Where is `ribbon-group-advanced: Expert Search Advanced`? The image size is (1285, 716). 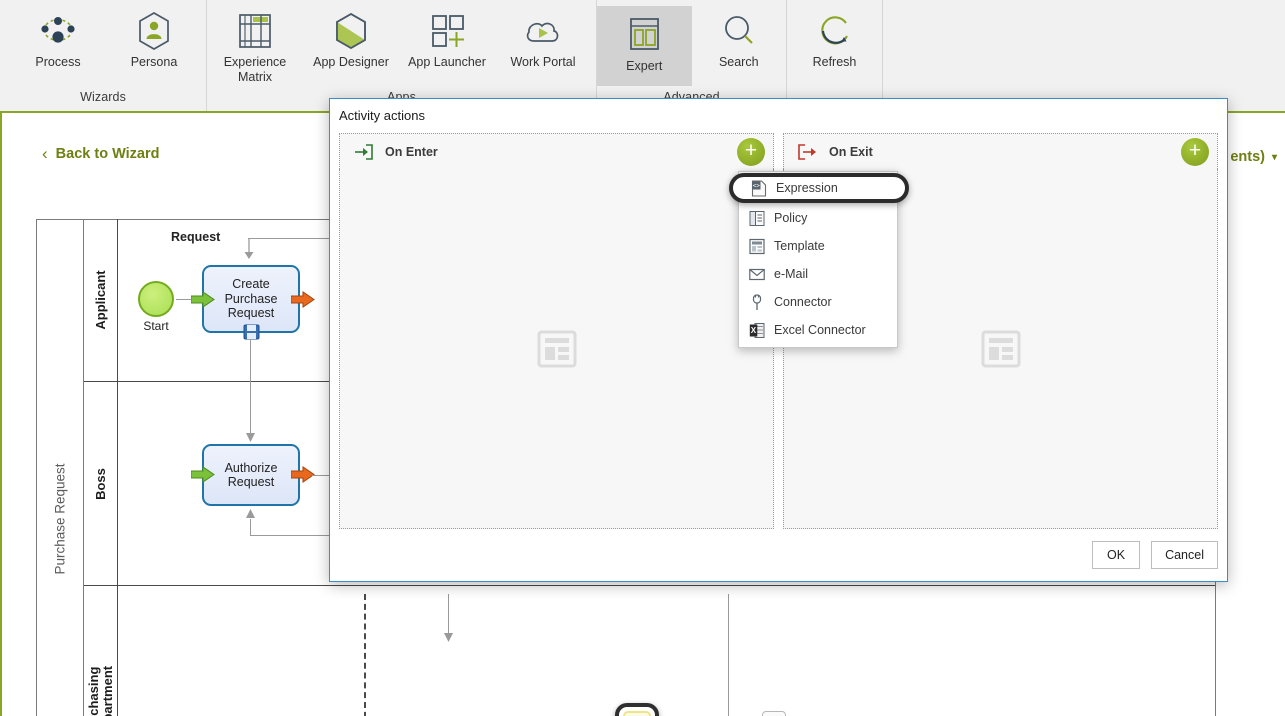 ribbon-group-advanced: Expert Search Advanced is located at coordinates (692, 55).